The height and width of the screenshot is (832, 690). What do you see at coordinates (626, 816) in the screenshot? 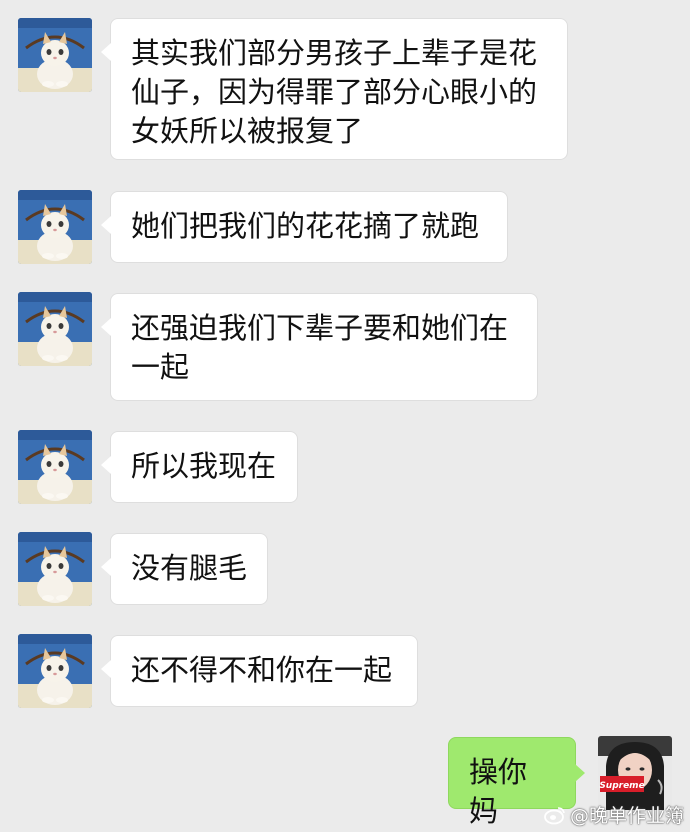
I see `watermark-text: @晚单作业簿` at bounding box center [626, 816].